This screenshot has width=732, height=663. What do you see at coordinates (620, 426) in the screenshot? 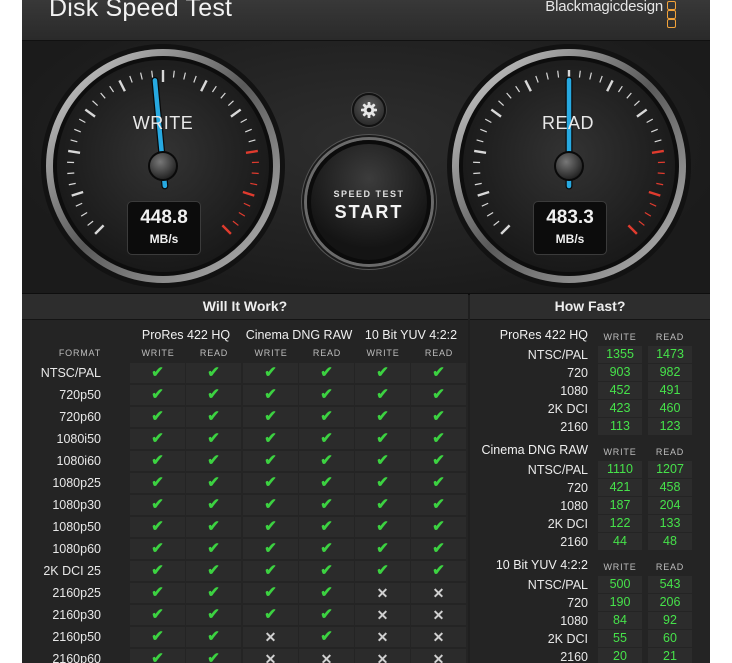
I see `write-fps-value: 113` at bounding box center [620, 426].